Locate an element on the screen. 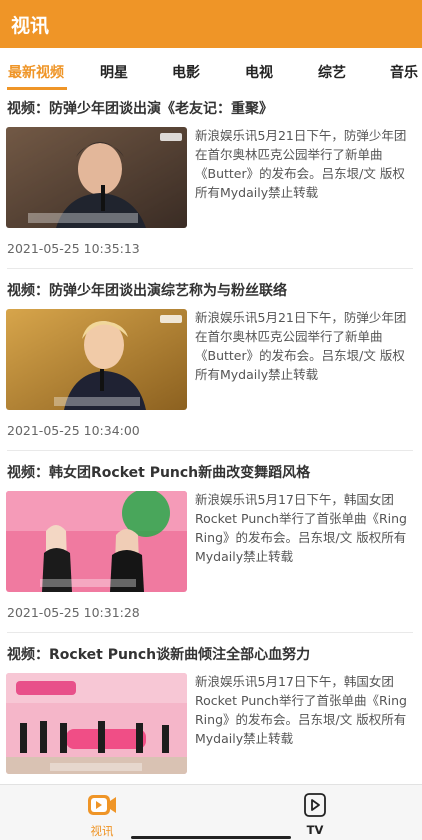  article-title: 视频：Rocket Punch谈新曲倾注全部心血努力 is located at coordinates (158, 654).